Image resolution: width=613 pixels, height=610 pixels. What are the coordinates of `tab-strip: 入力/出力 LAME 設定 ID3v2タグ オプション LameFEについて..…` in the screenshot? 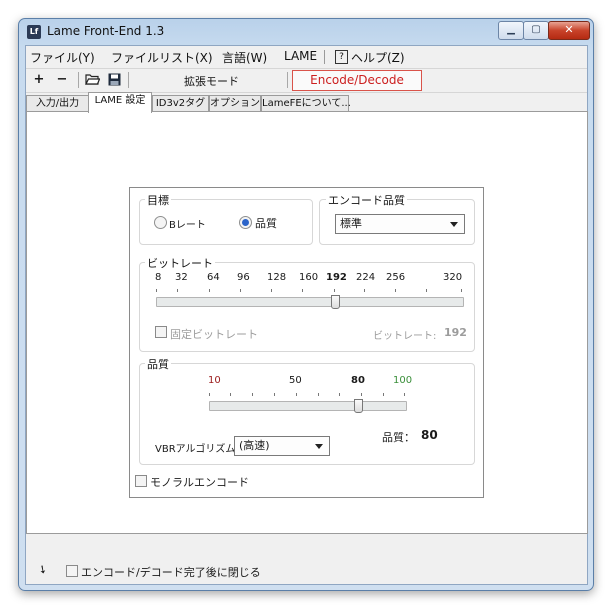 It's located at (306, 102).